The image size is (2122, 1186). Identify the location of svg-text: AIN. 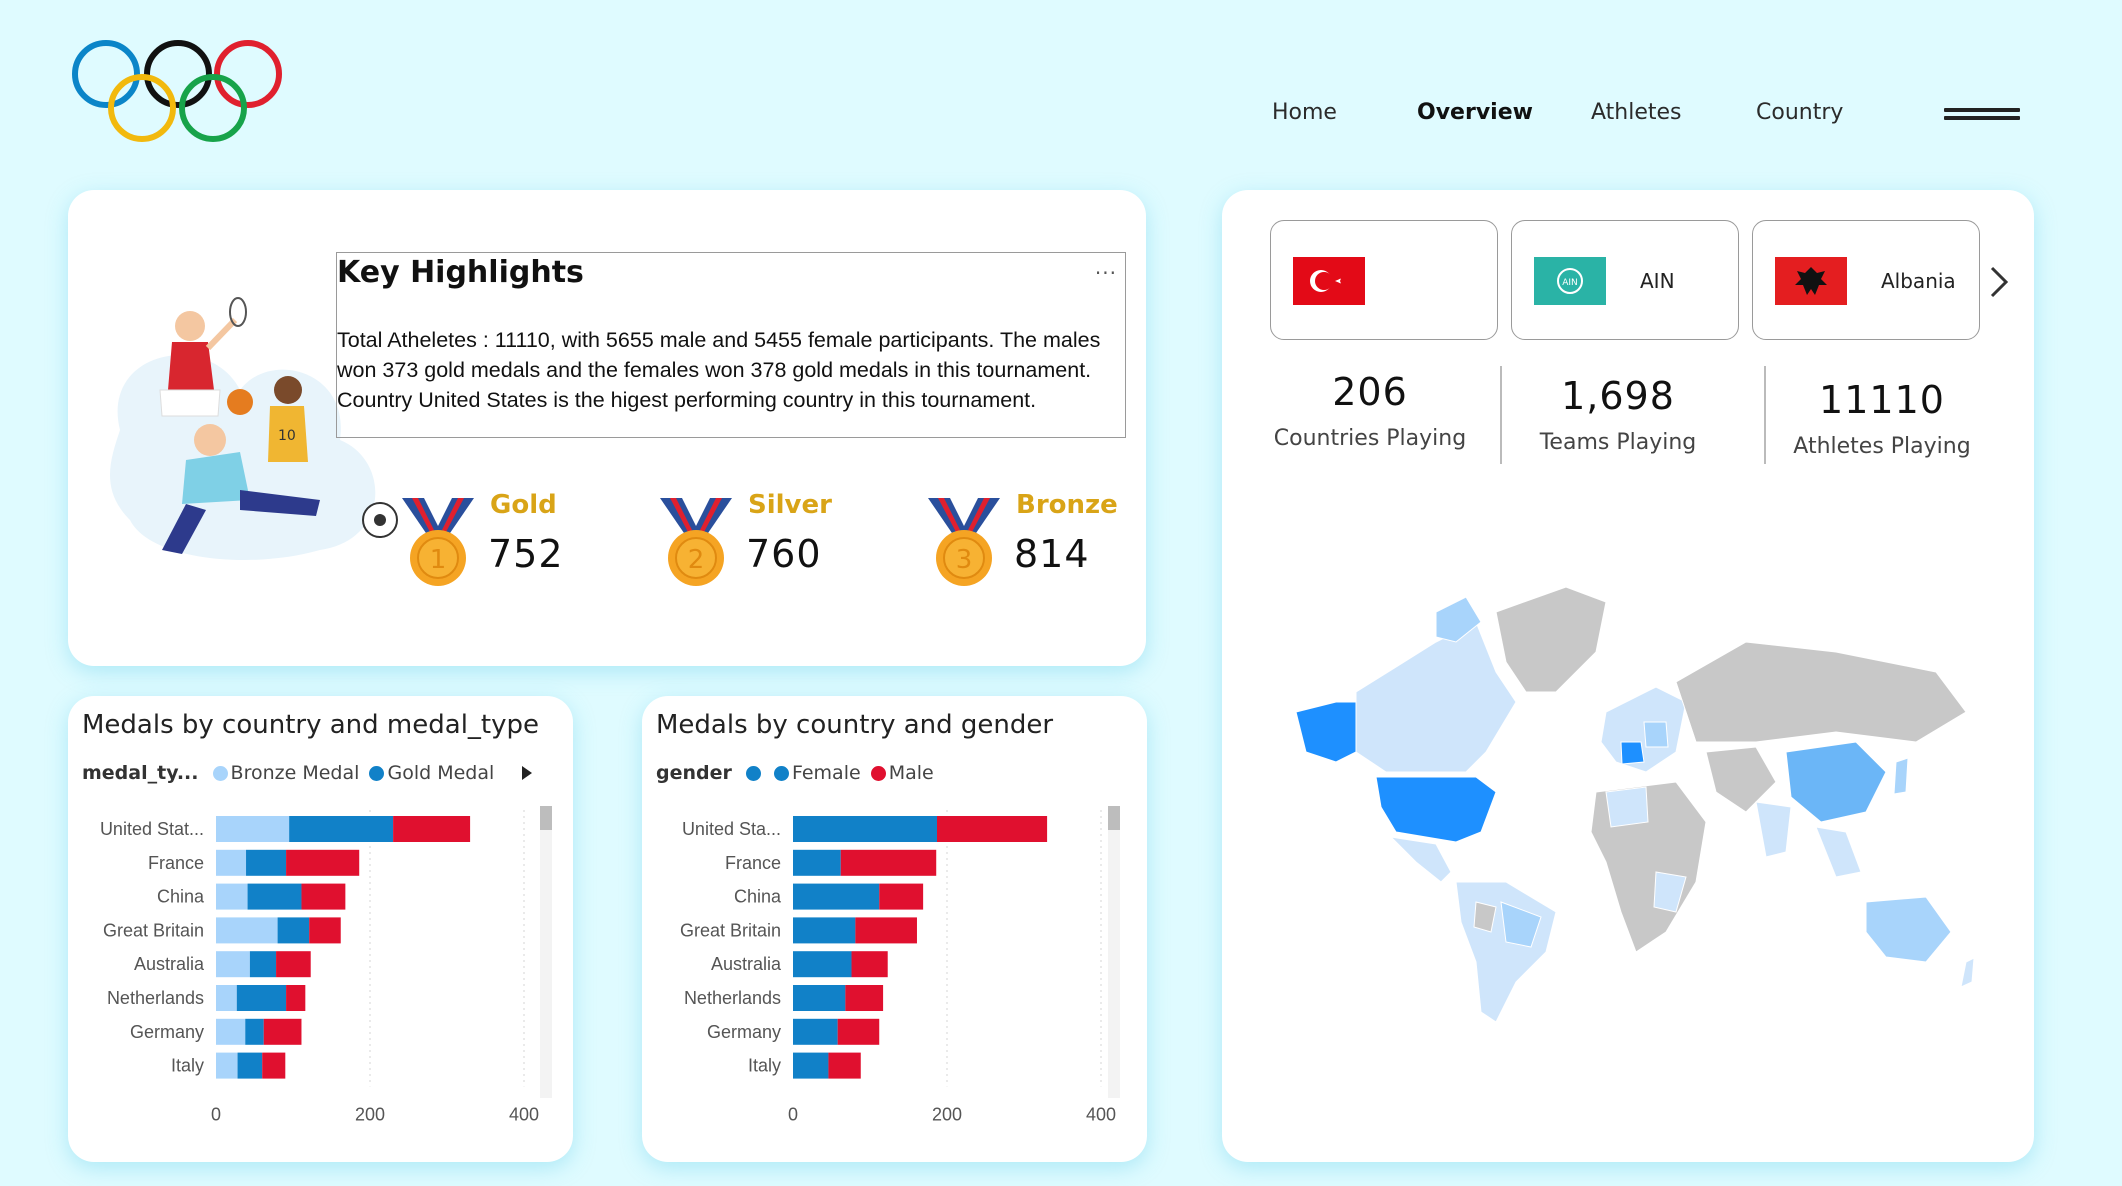
(1570, 283).